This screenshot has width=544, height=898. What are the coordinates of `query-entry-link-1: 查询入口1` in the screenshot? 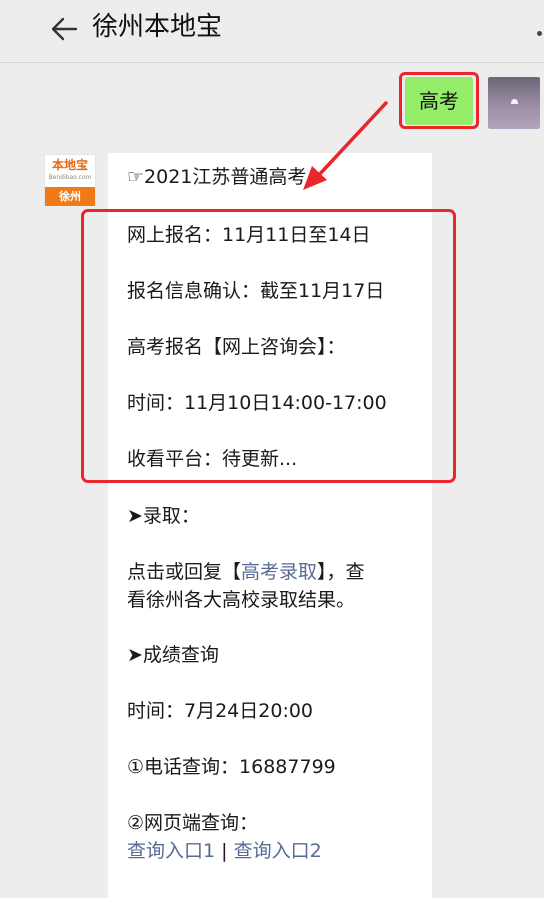 It's located at (171, 851).